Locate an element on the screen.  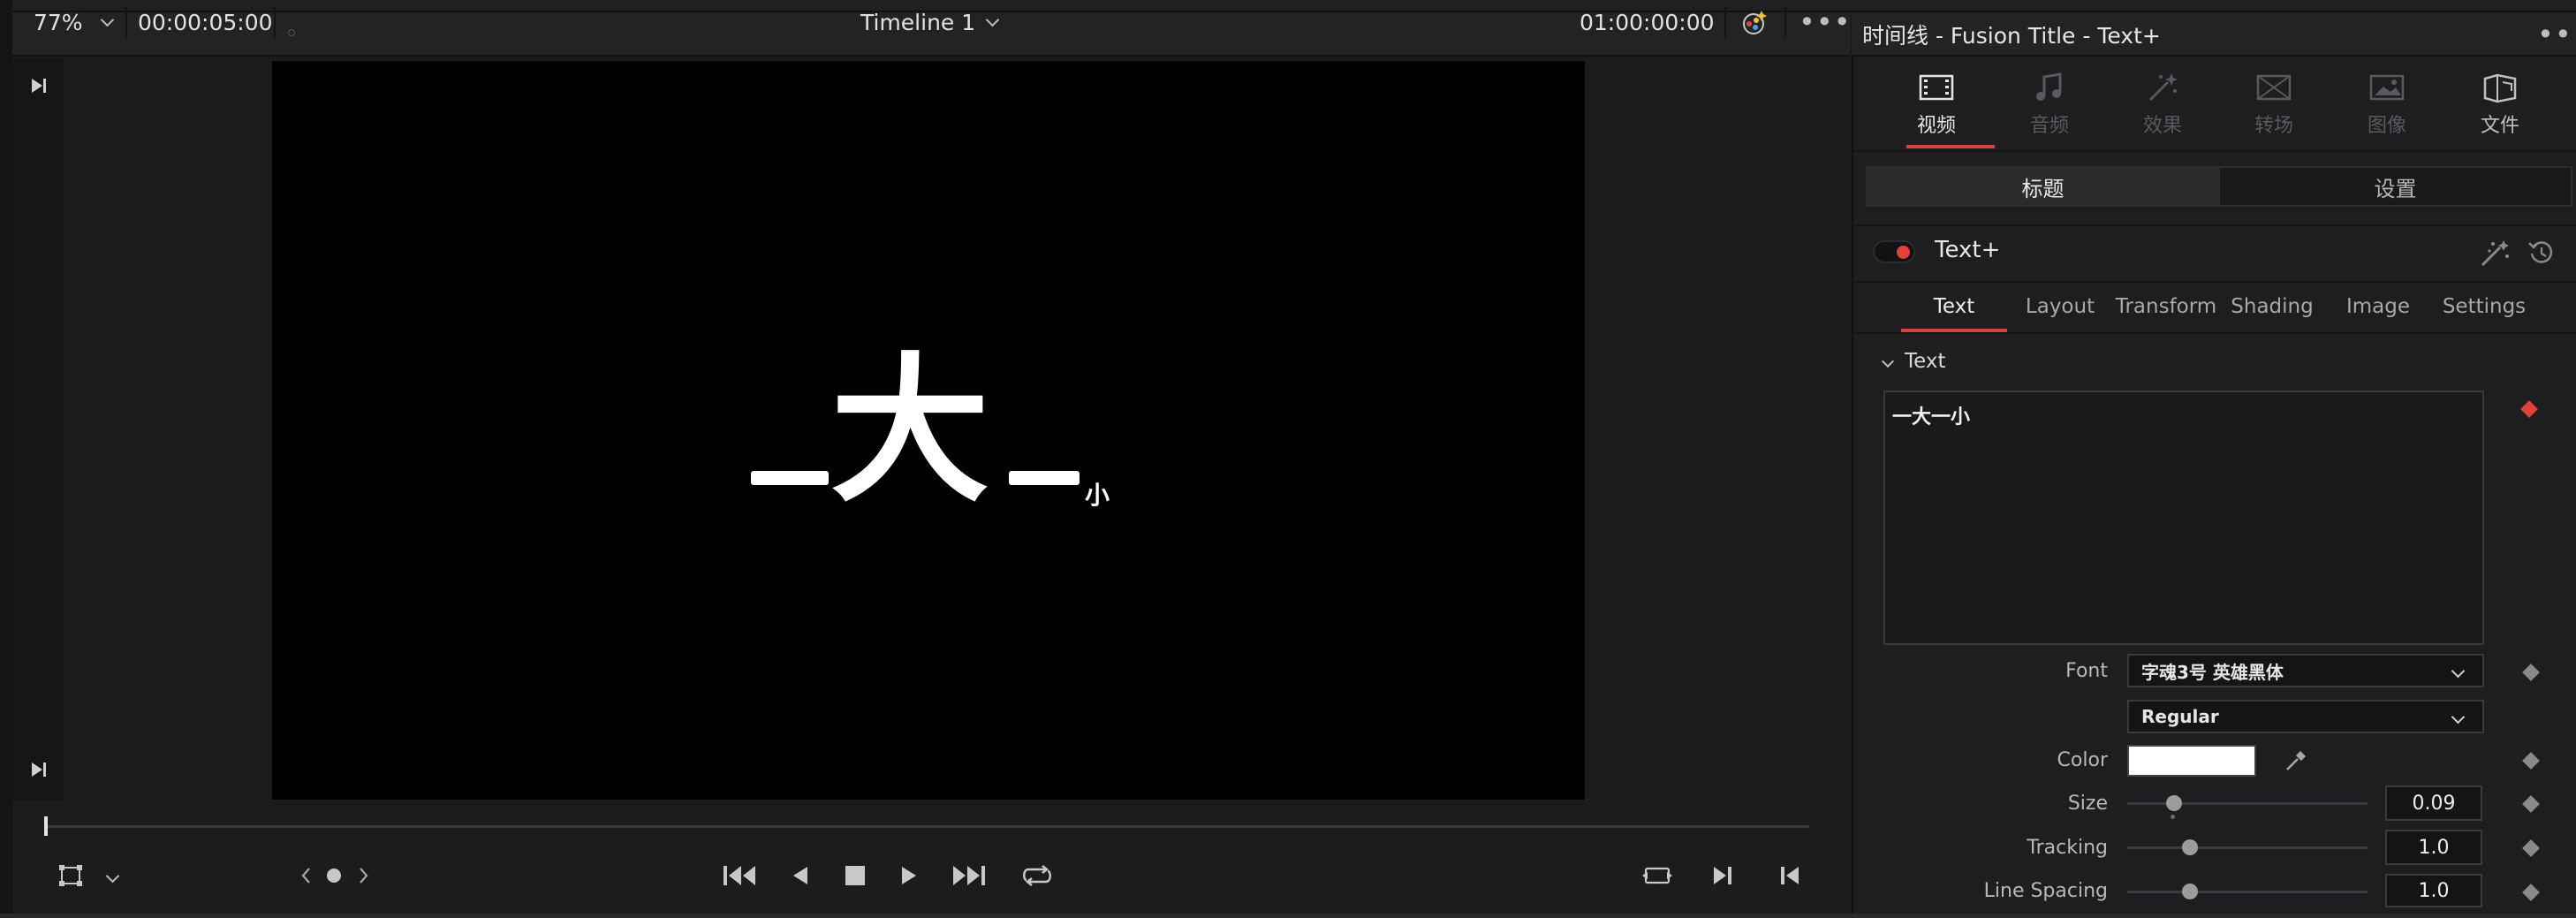
tracking-slider is located at coordinates (2248, 847).